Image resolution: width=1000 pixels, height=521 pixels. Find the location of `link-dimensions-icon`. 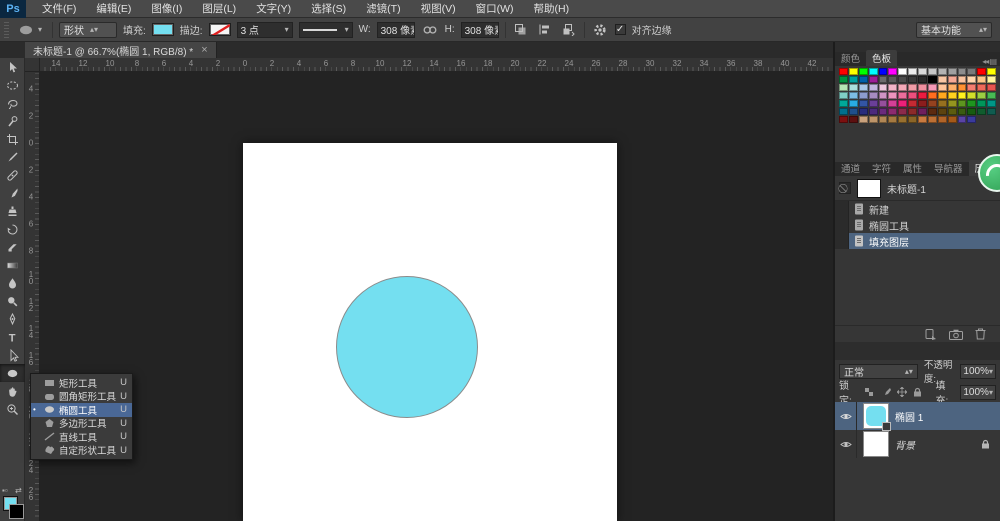

link-dimensions-icon is located at coordinates (430, 30).